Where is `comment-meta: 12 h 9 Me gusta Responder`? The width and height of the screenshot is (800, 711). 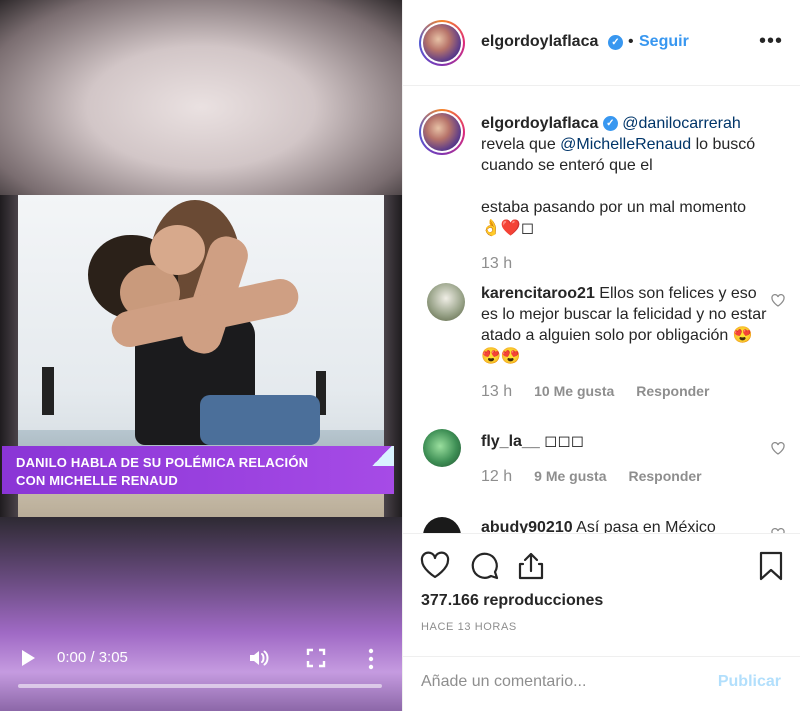
comment-meta: 12 h 9 Me gusta Responder is located at coordinates (591, 477).